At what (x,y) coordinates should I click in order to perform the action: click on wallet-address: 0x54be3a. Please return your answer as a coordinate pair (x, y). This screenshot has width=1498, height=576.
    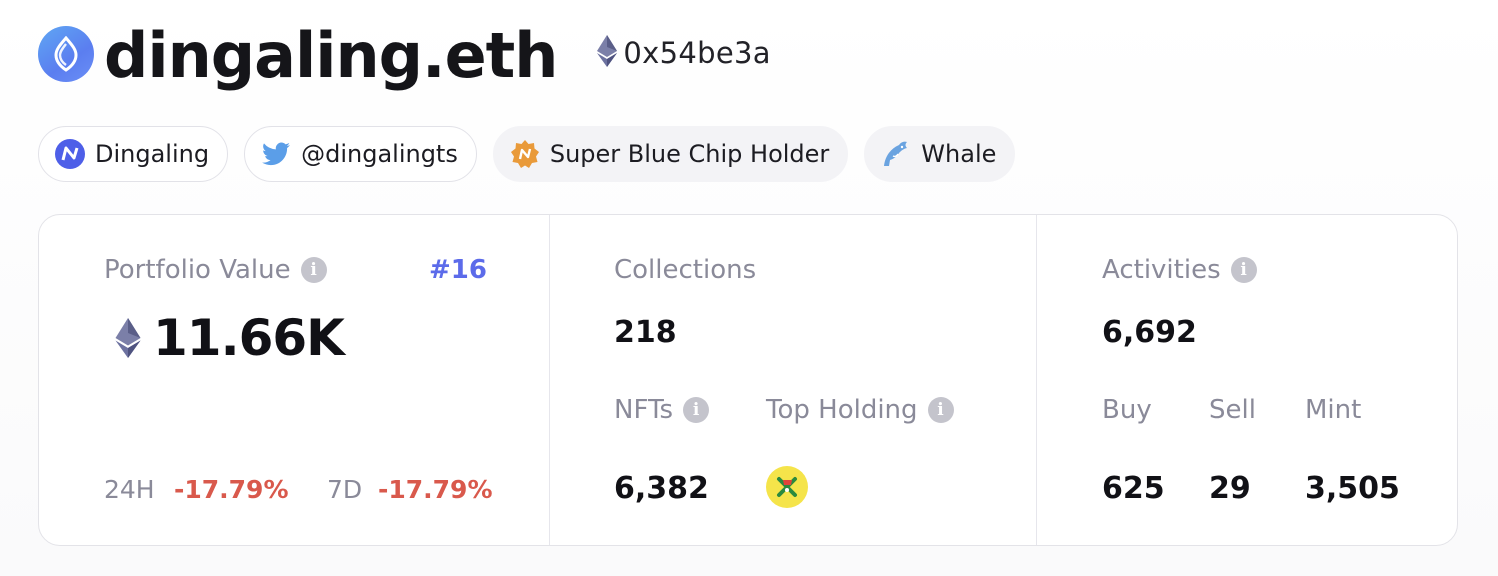
    Looking at the image, I should click on (683, 53).